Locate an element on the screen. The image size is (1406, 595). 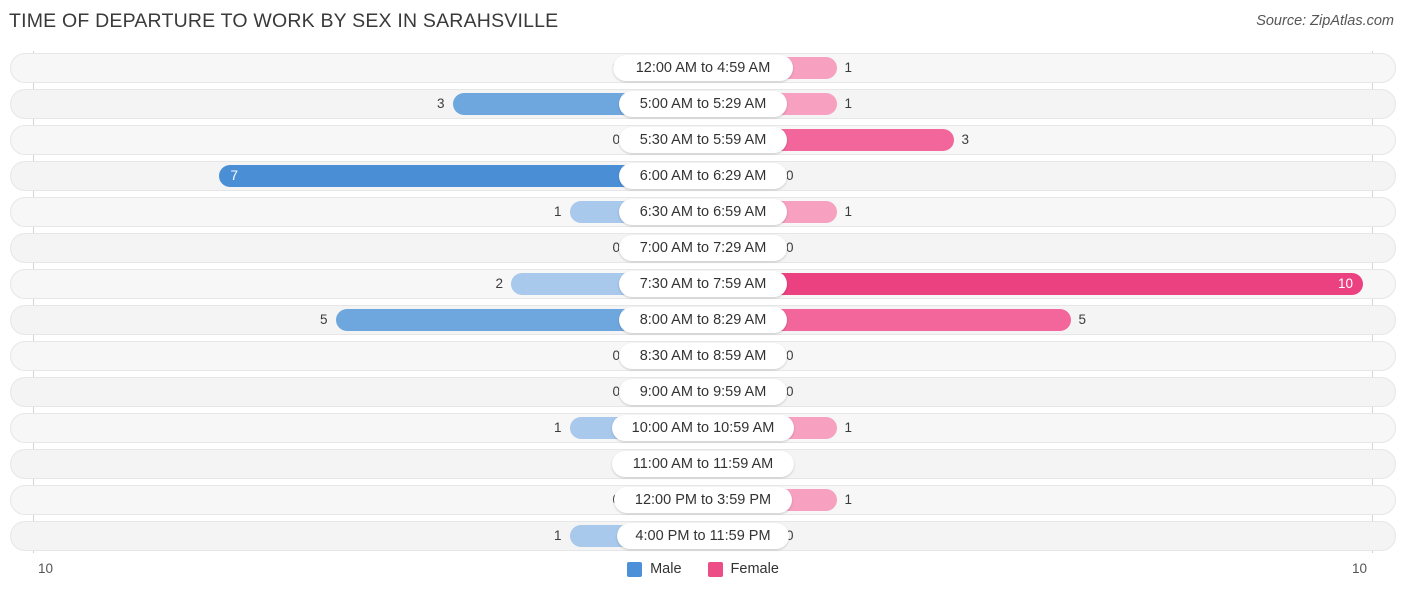
table-row: 0011:00 AM to 11:59 AM is located at coordinates (703, 464).